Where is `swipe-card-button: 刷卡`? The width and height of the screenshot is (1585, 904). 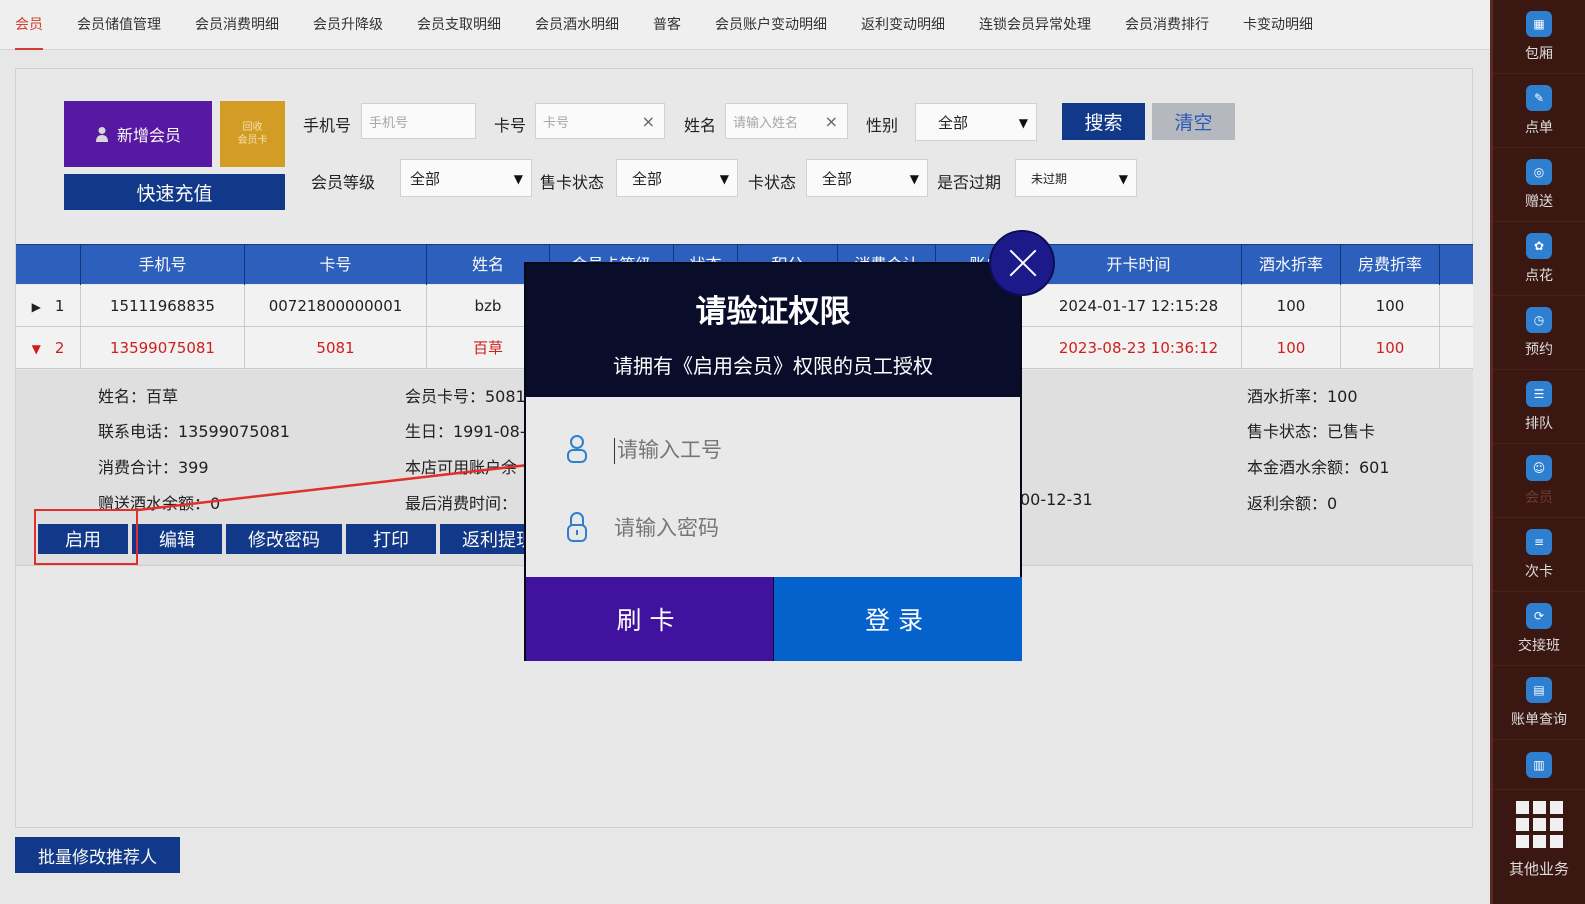 swipe-card-button: 刷卡 is located at coordinates (649, 619).